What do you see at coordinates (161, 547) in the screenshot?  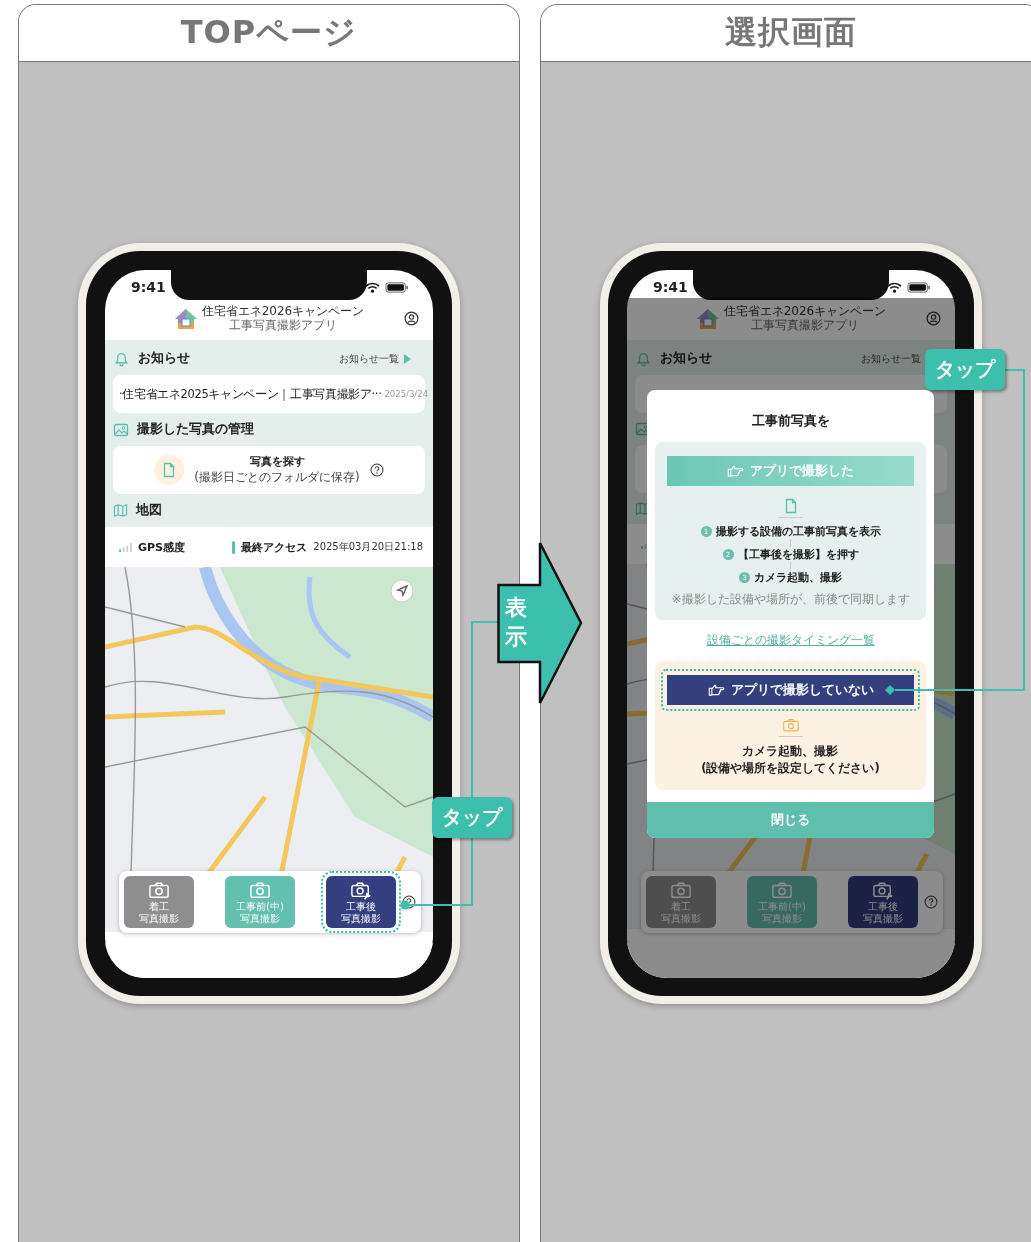 I see `gps-label: GPS感度` at bounding box center [161, 547].